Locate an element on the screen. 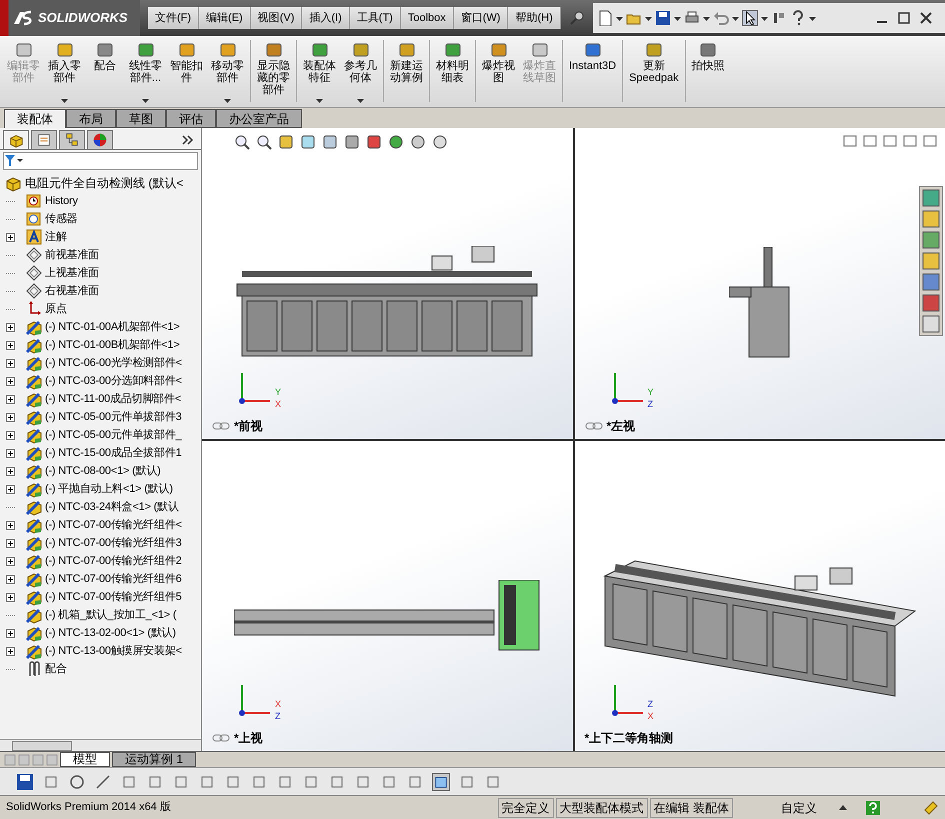 The height and width of the screenshot is (819, 945). ribbon-button: 显示隐 藏的零 部件 is located at coordinates (273, 73).